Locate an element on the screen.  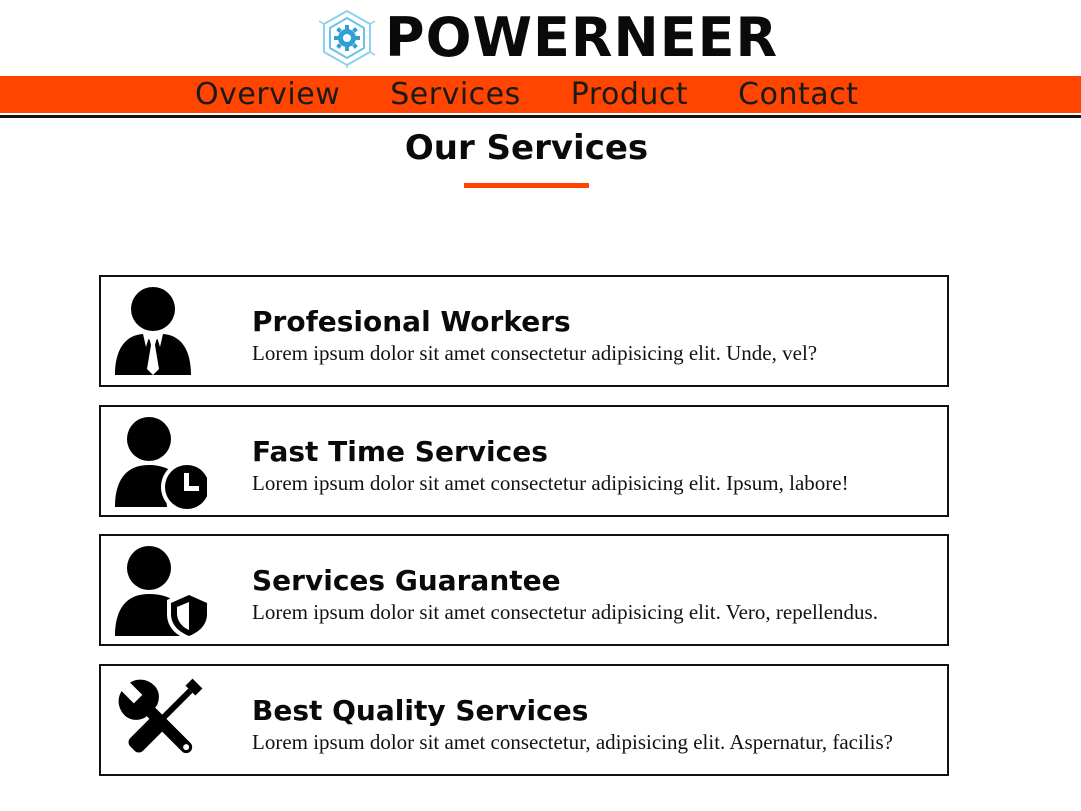
tools-icon is located at coordinates (160, 716).